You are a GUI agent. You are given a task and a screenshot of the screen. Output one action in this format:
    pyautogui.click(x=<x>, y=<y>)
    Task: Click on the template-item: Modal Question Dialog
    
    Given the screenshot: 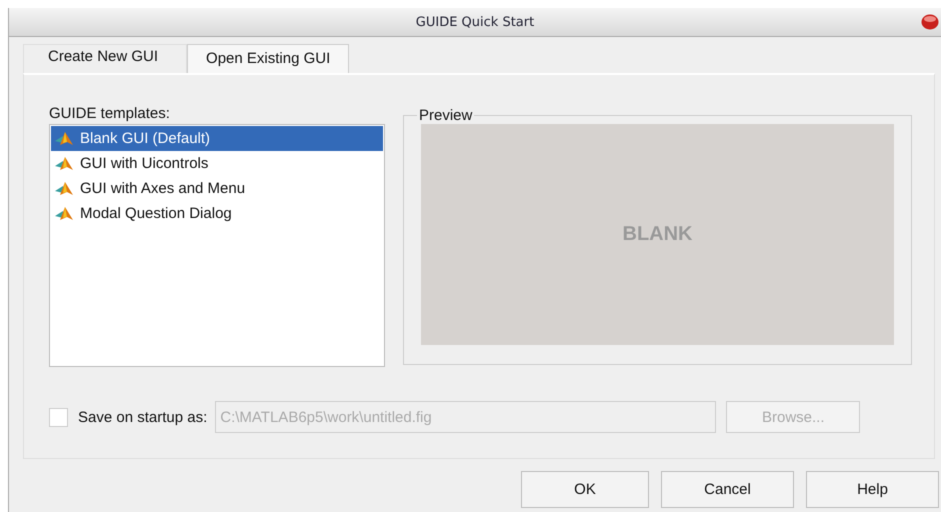 What is the action you would take?
    pyautogui.click(x=217, y=213)
    